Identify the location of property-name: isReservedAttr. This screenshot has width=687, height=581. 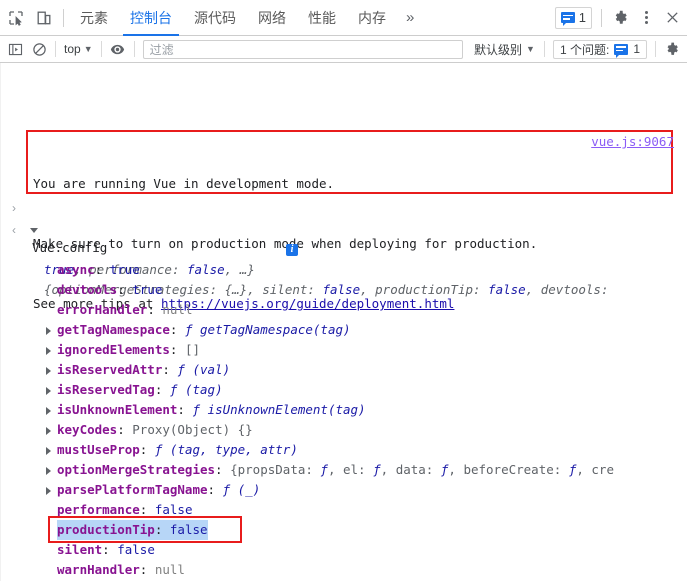
(110, 369).